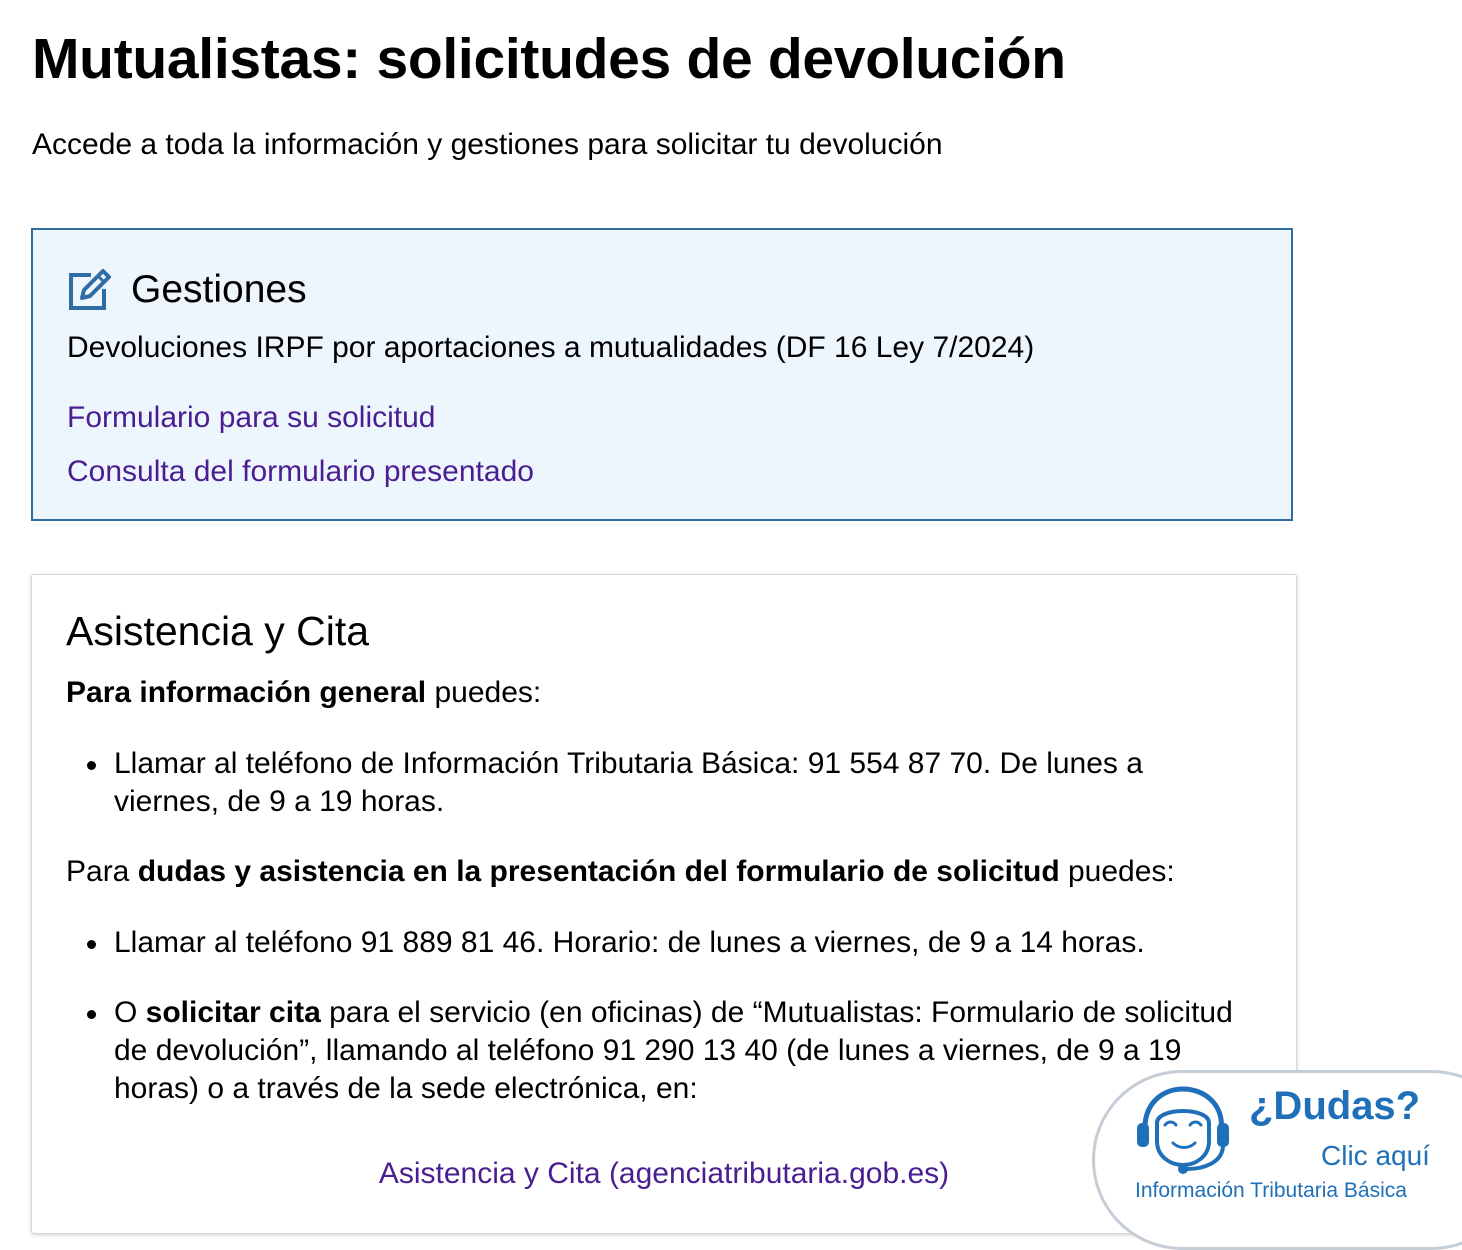  What do you see at coordinates (246, 692) in the screenshot?
I see `info-general-bold: Para información general` at bounding box center [246, 692].